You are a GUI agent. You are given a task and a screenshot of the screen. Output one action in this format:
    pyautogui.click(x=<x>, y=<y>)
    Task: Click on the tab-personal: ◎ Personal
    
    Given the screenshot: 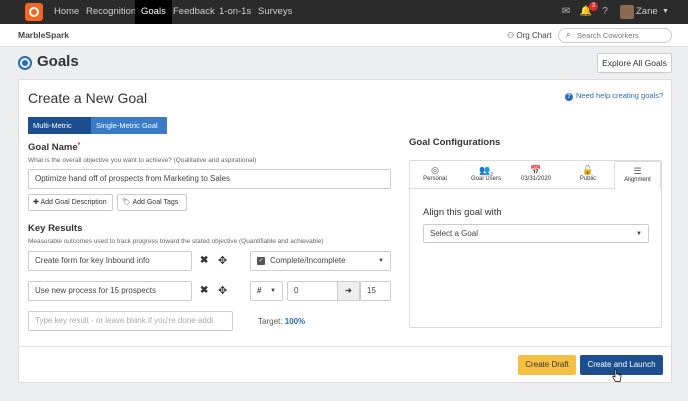 What is the action you would take?
    pyautogui.click(x=435, y=175)
    